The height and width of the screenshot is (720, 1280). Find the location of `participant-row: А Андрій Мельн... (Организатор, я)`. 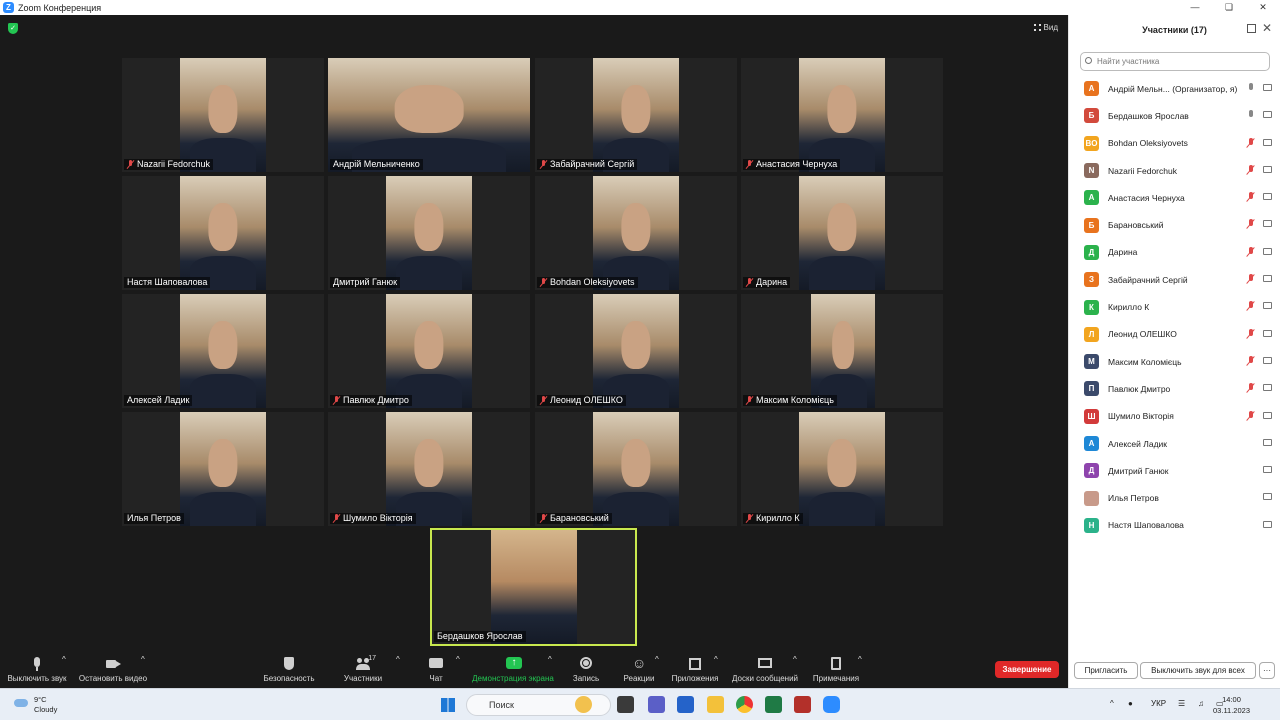

participant-row: А Андрій Мельн... (Организатор, я) is located at coordinates (1174, 88).